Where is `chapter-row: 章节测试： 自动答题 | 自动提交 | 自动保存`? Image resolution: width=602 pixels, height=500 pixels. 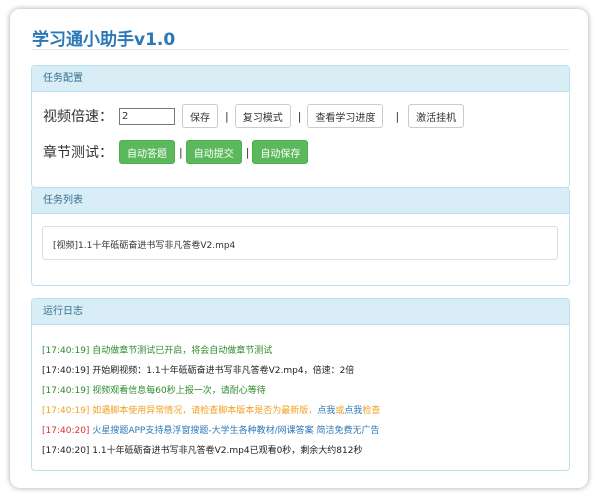 chapter-row: 章节测试： 自动答题 | 自动提交 | 自动保存 is located at coordinates (177, 152).